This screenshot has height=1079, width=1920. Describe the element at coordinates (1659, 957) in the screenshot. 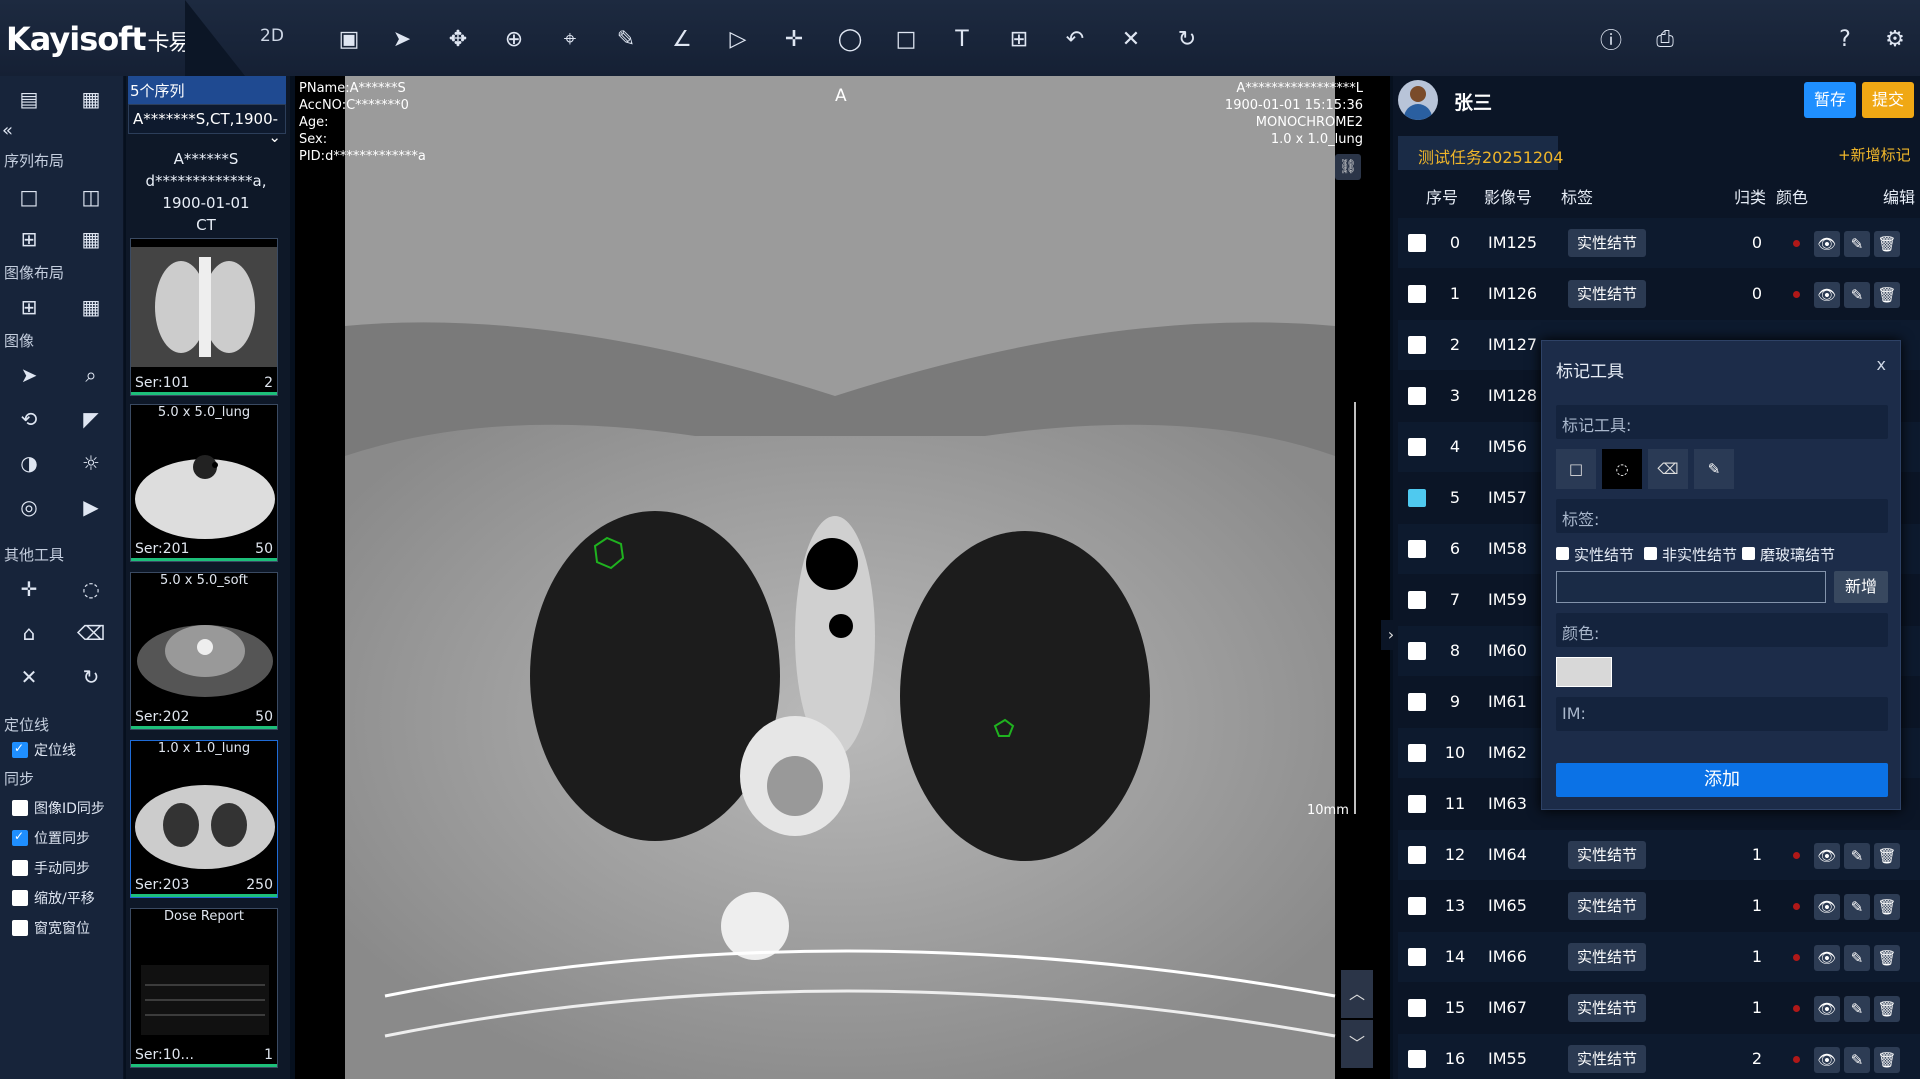

I see `table-row: 14 IM66 实性结节 1 👁 ✎ 🗑` at that location.